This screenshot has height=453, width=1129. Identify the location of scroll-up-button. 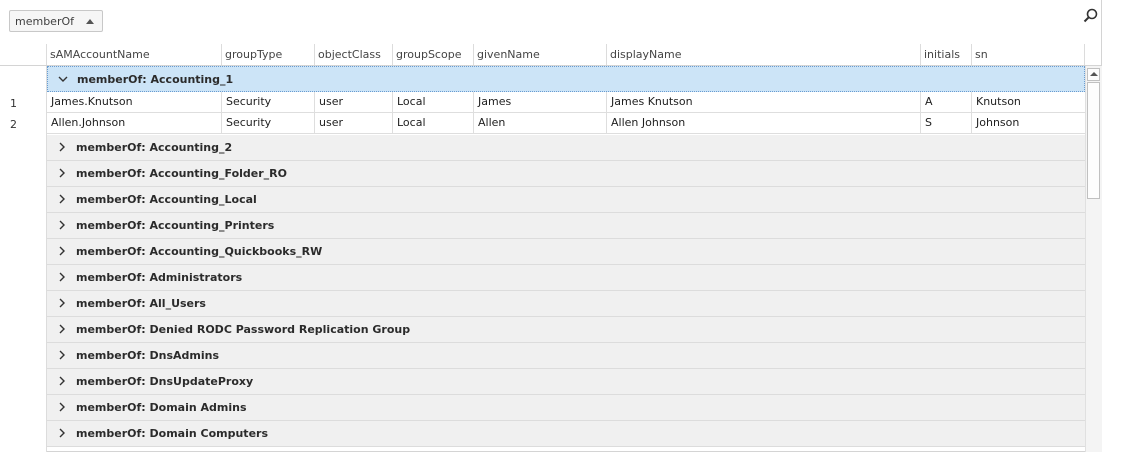
(1093, 74).